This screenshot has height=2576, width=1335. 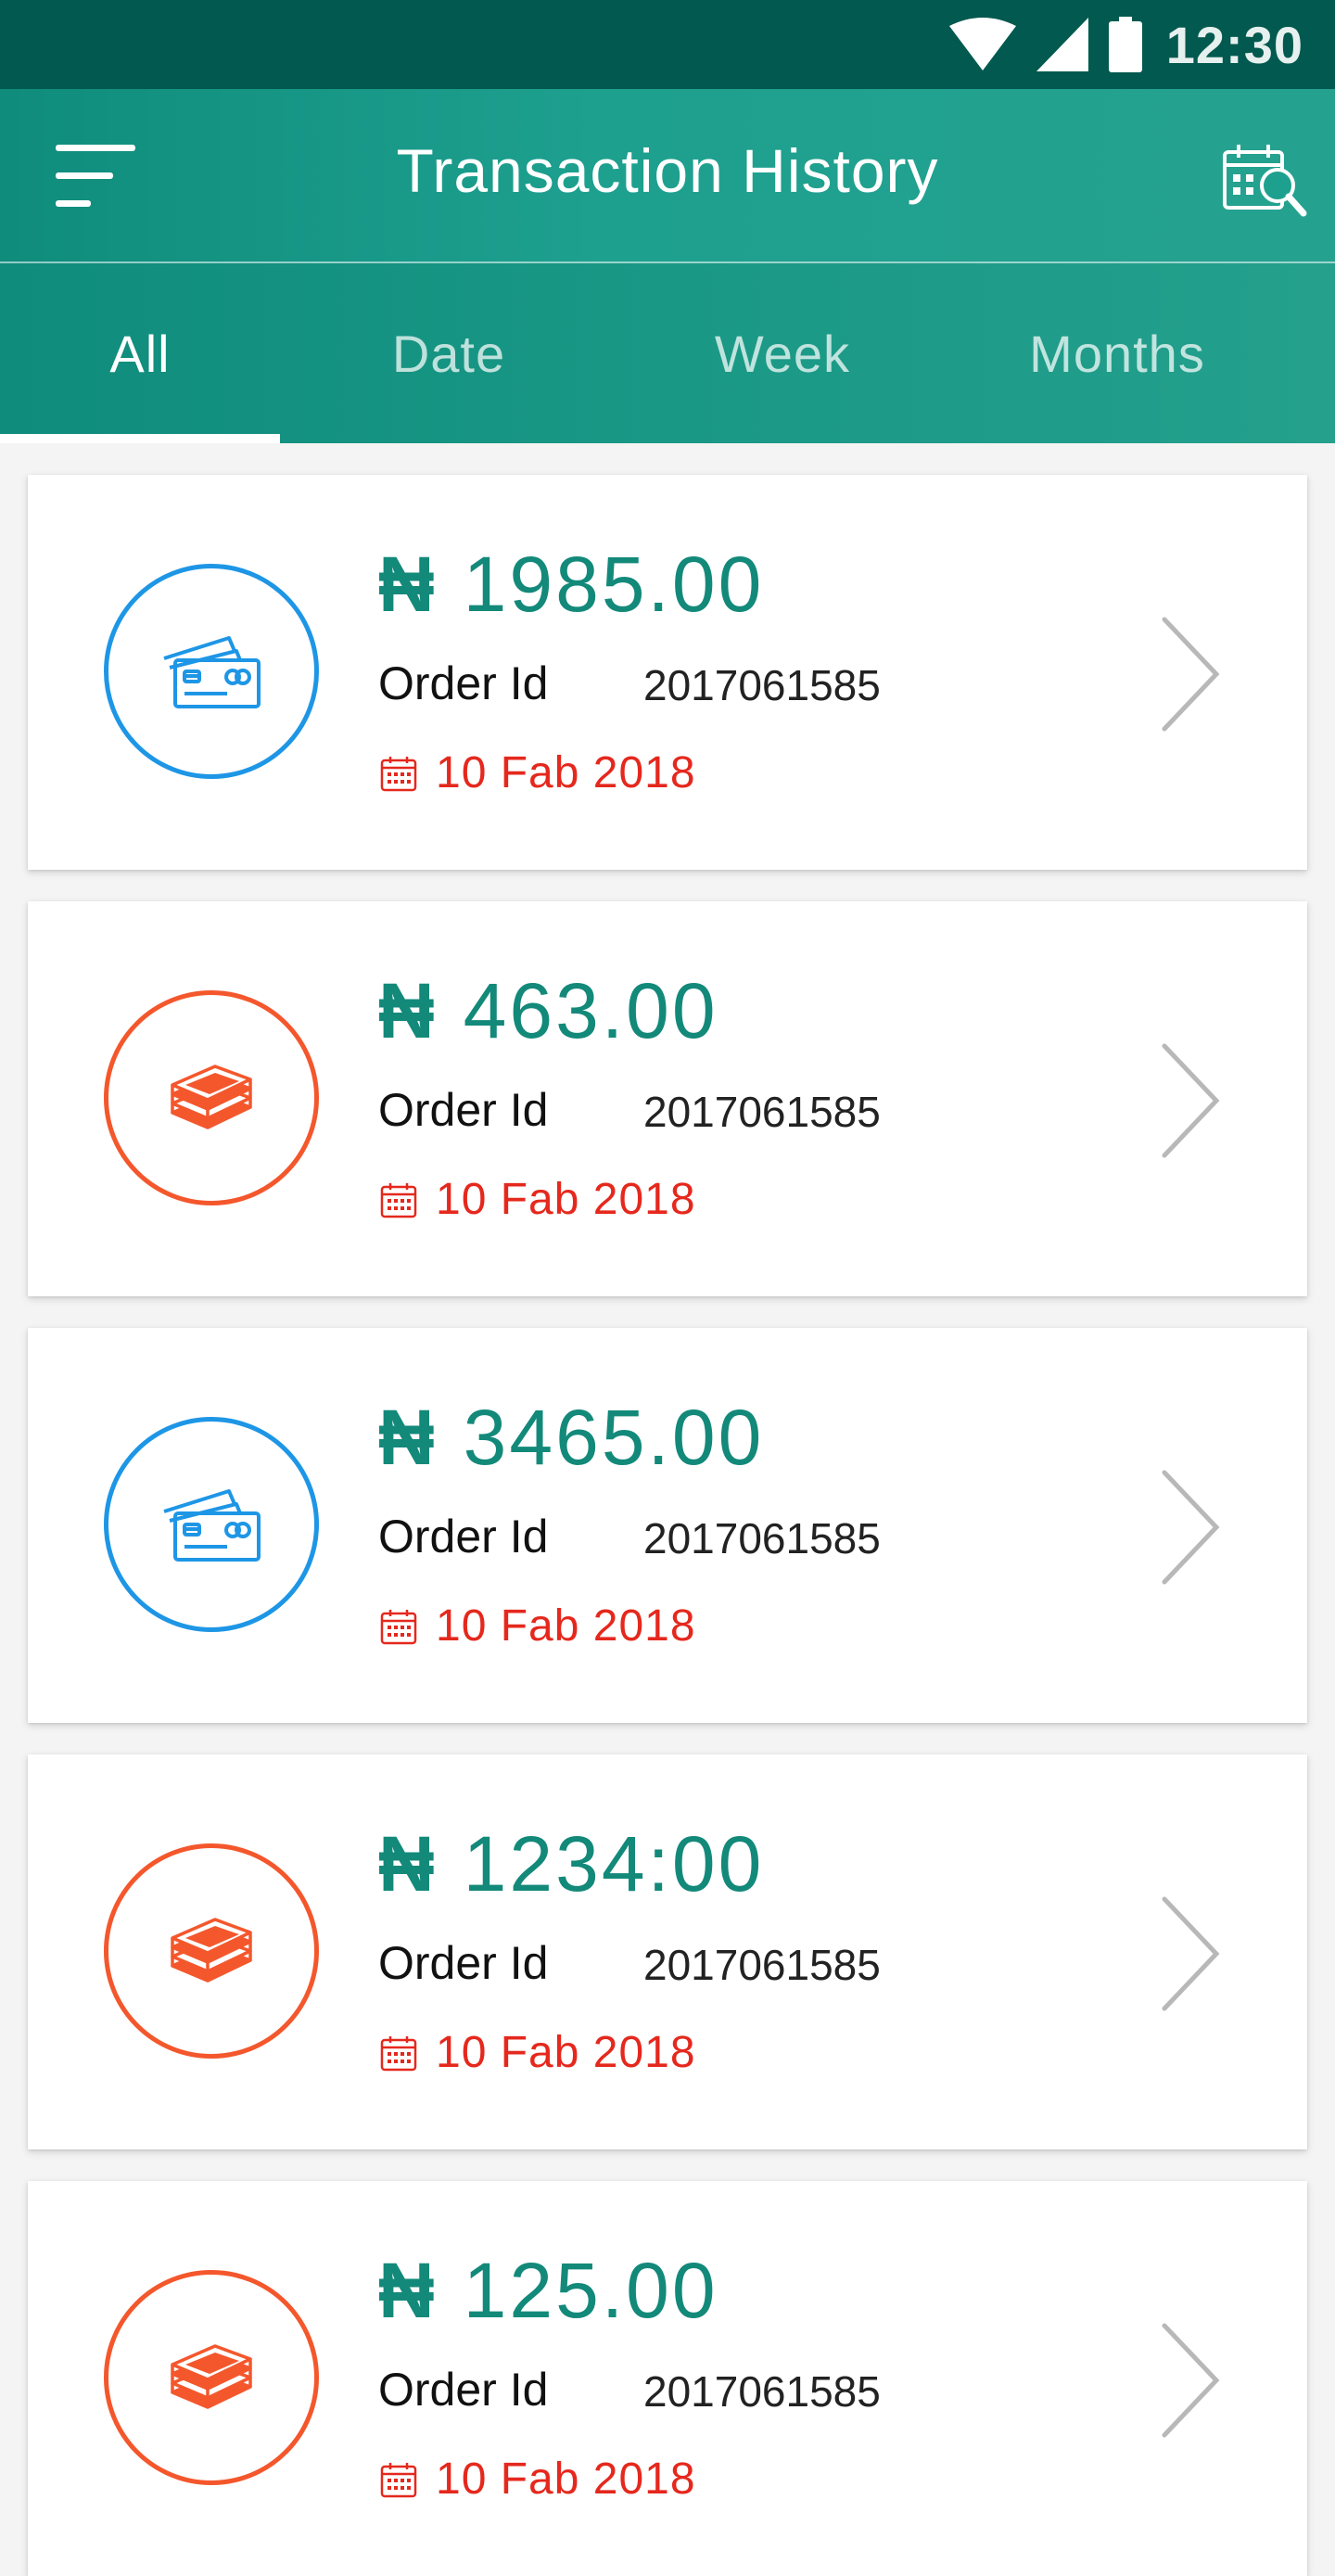 I want to click on transaction-card: ₦ 125.00 Order Id 2017061585 10 Fab 2018, so click(x=667, y=2379).